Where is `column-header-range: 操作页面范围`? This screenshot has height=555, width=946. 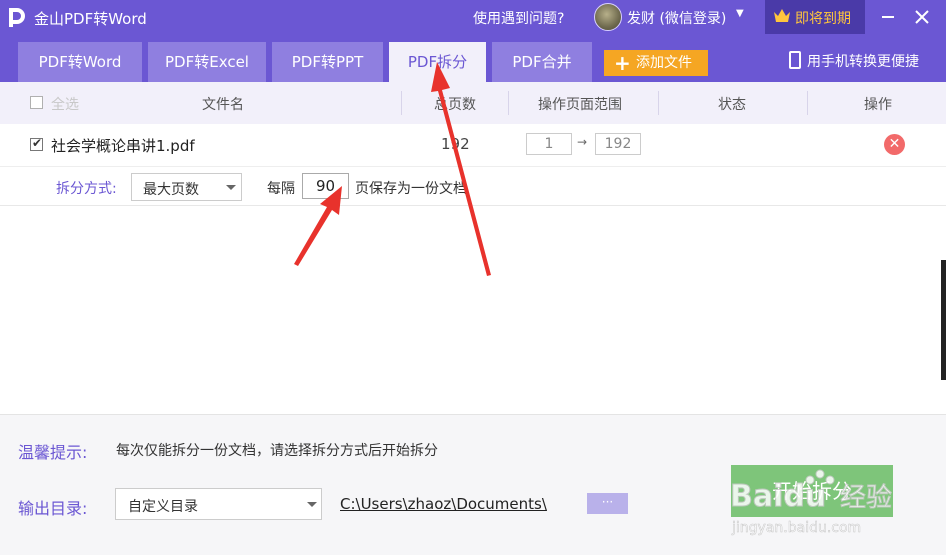 column-header-range: 操作页面范围 is located at coordinates (580, 105).